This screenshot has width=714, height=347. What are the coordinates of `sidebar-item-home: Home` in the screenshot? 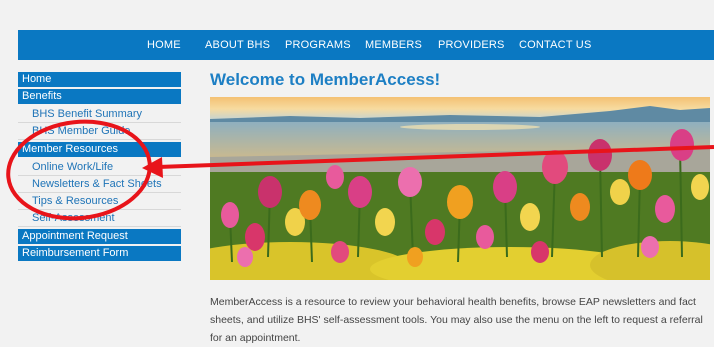 It's located at (99, 79).